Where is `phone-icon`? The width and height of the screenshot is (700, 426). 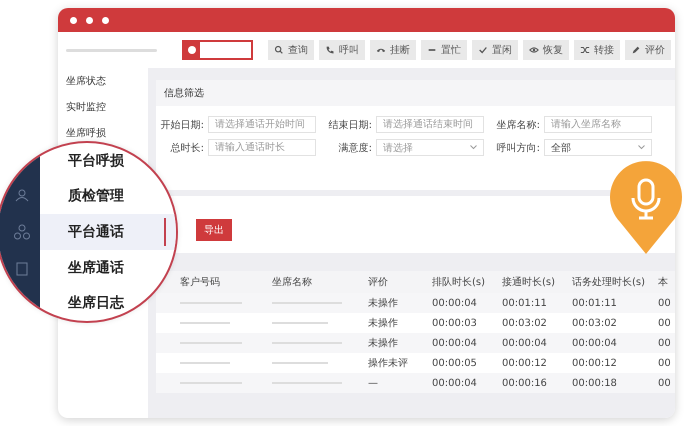 phone-icon is located at coordinates (330, 50).